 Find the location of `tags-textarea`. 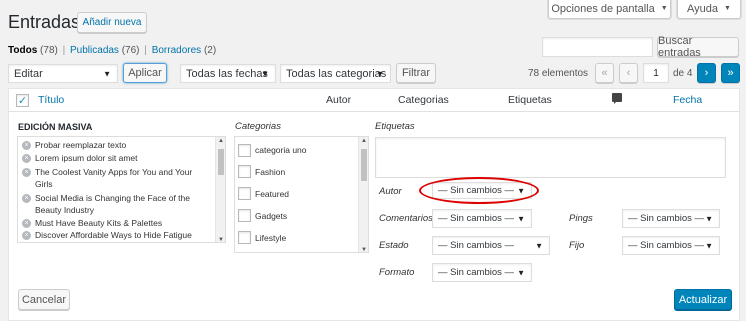

tags-textarea is located at coordinates (550, 157).